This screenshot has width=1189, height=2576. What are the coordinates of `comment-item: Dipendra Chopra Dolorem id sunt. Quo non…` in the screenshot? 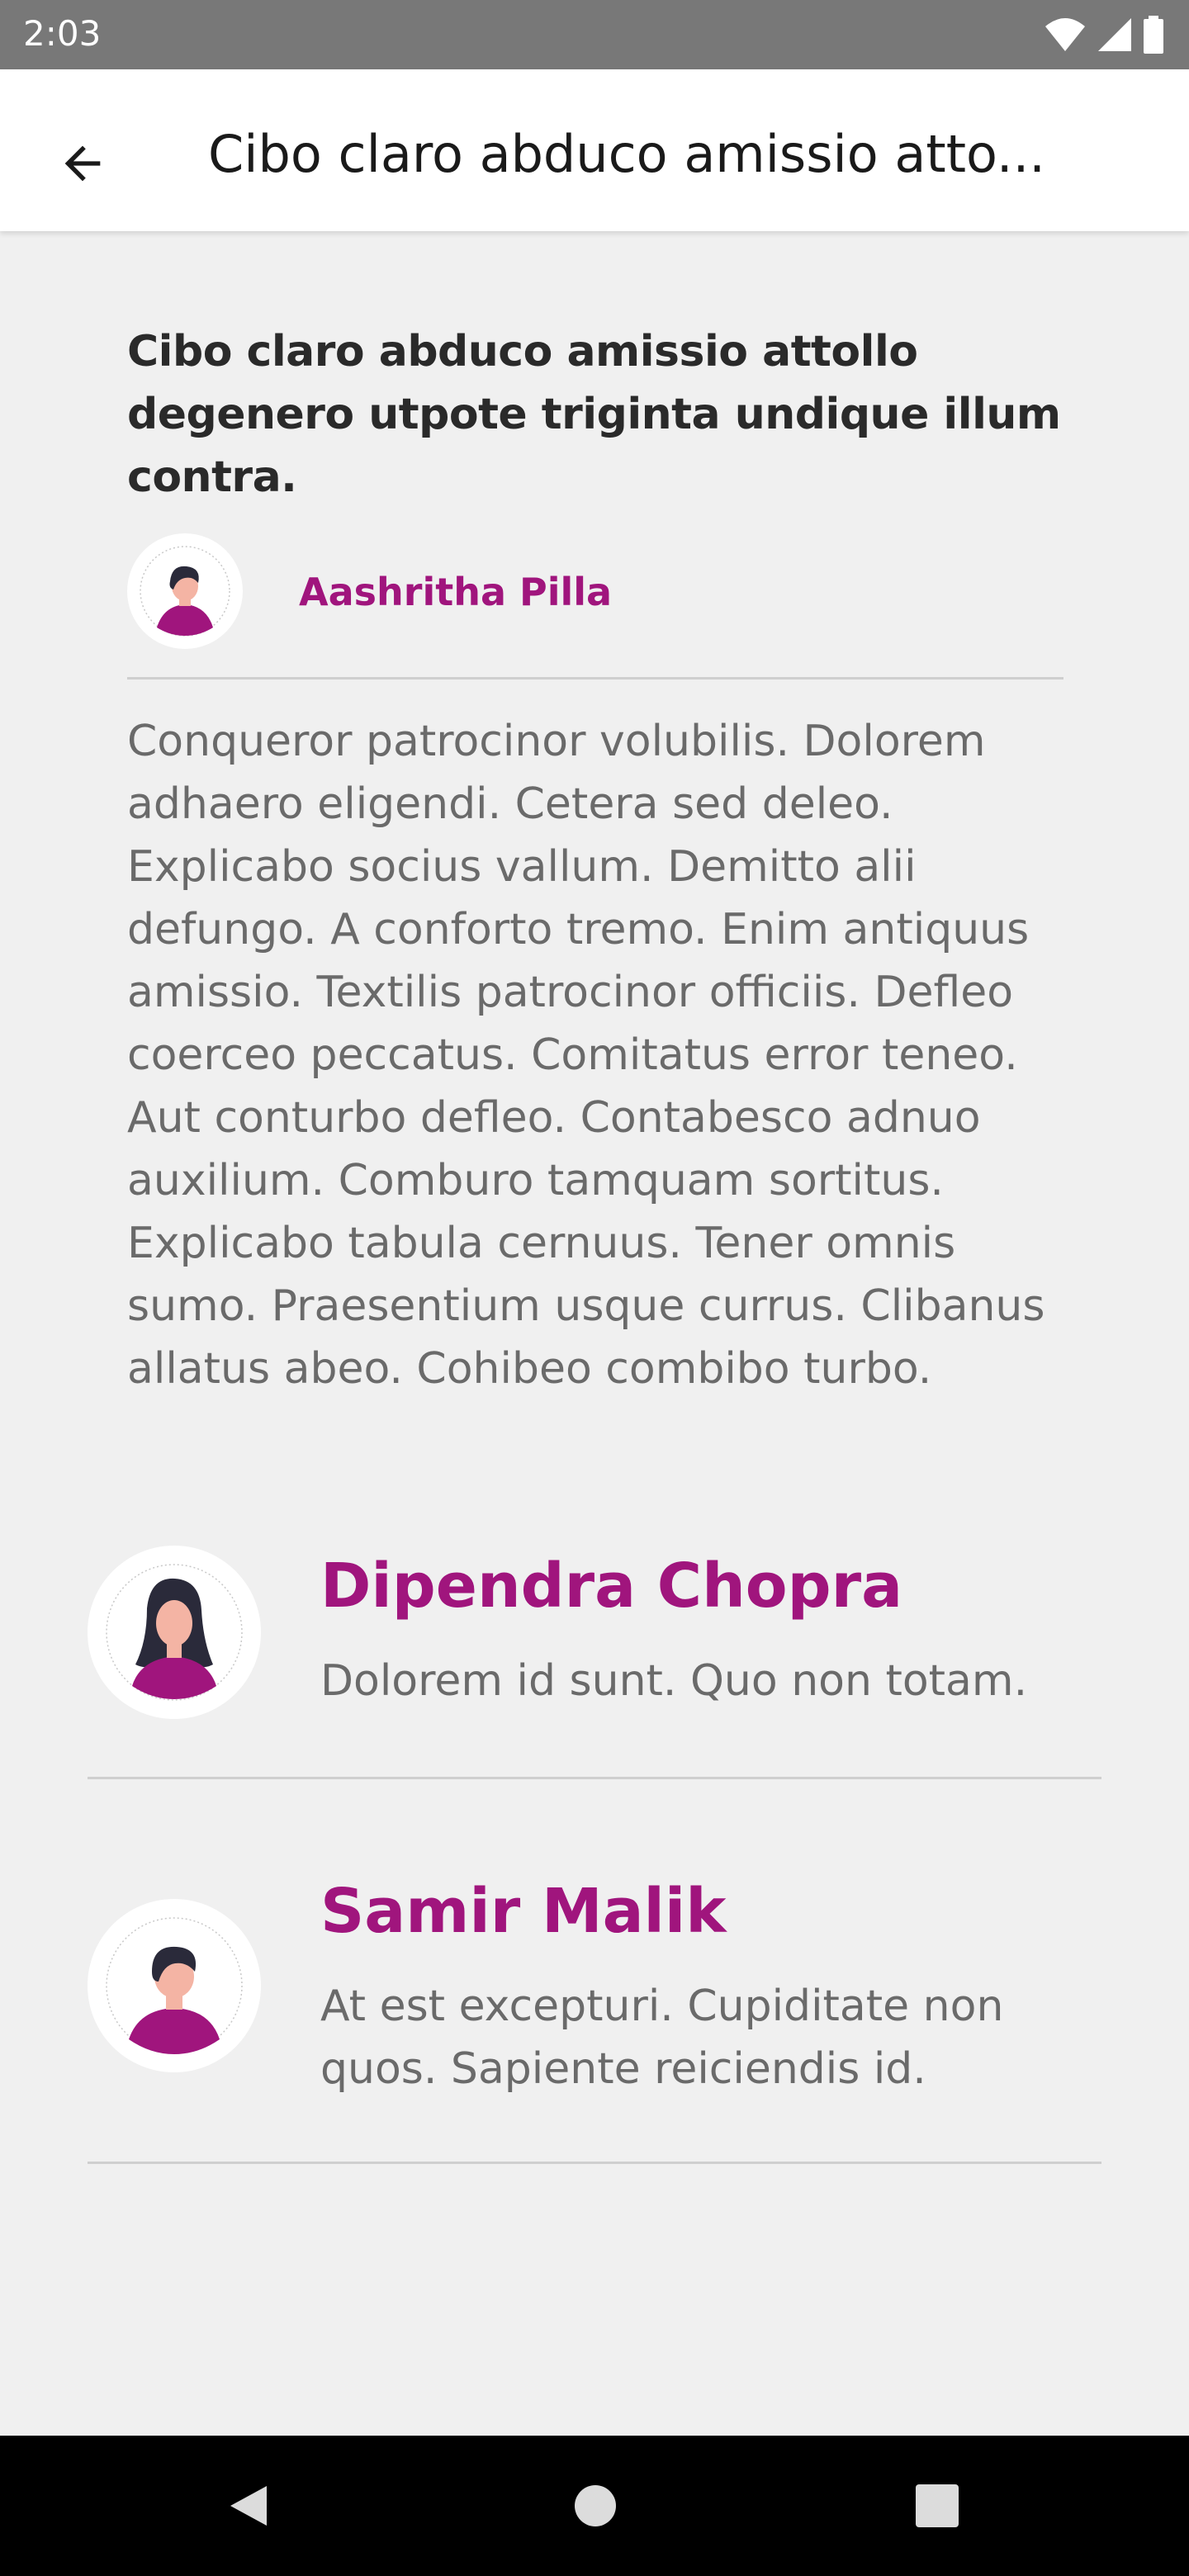 It's located at (594, 1662).